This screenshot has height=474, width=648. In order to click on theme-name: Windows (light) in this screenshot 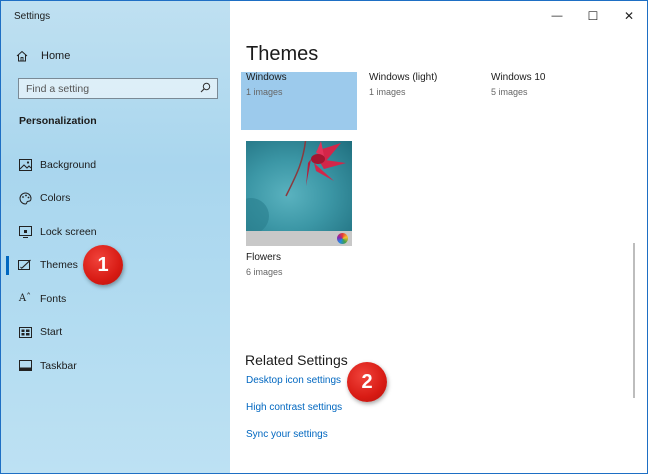, I will do `click(403, 77)`.